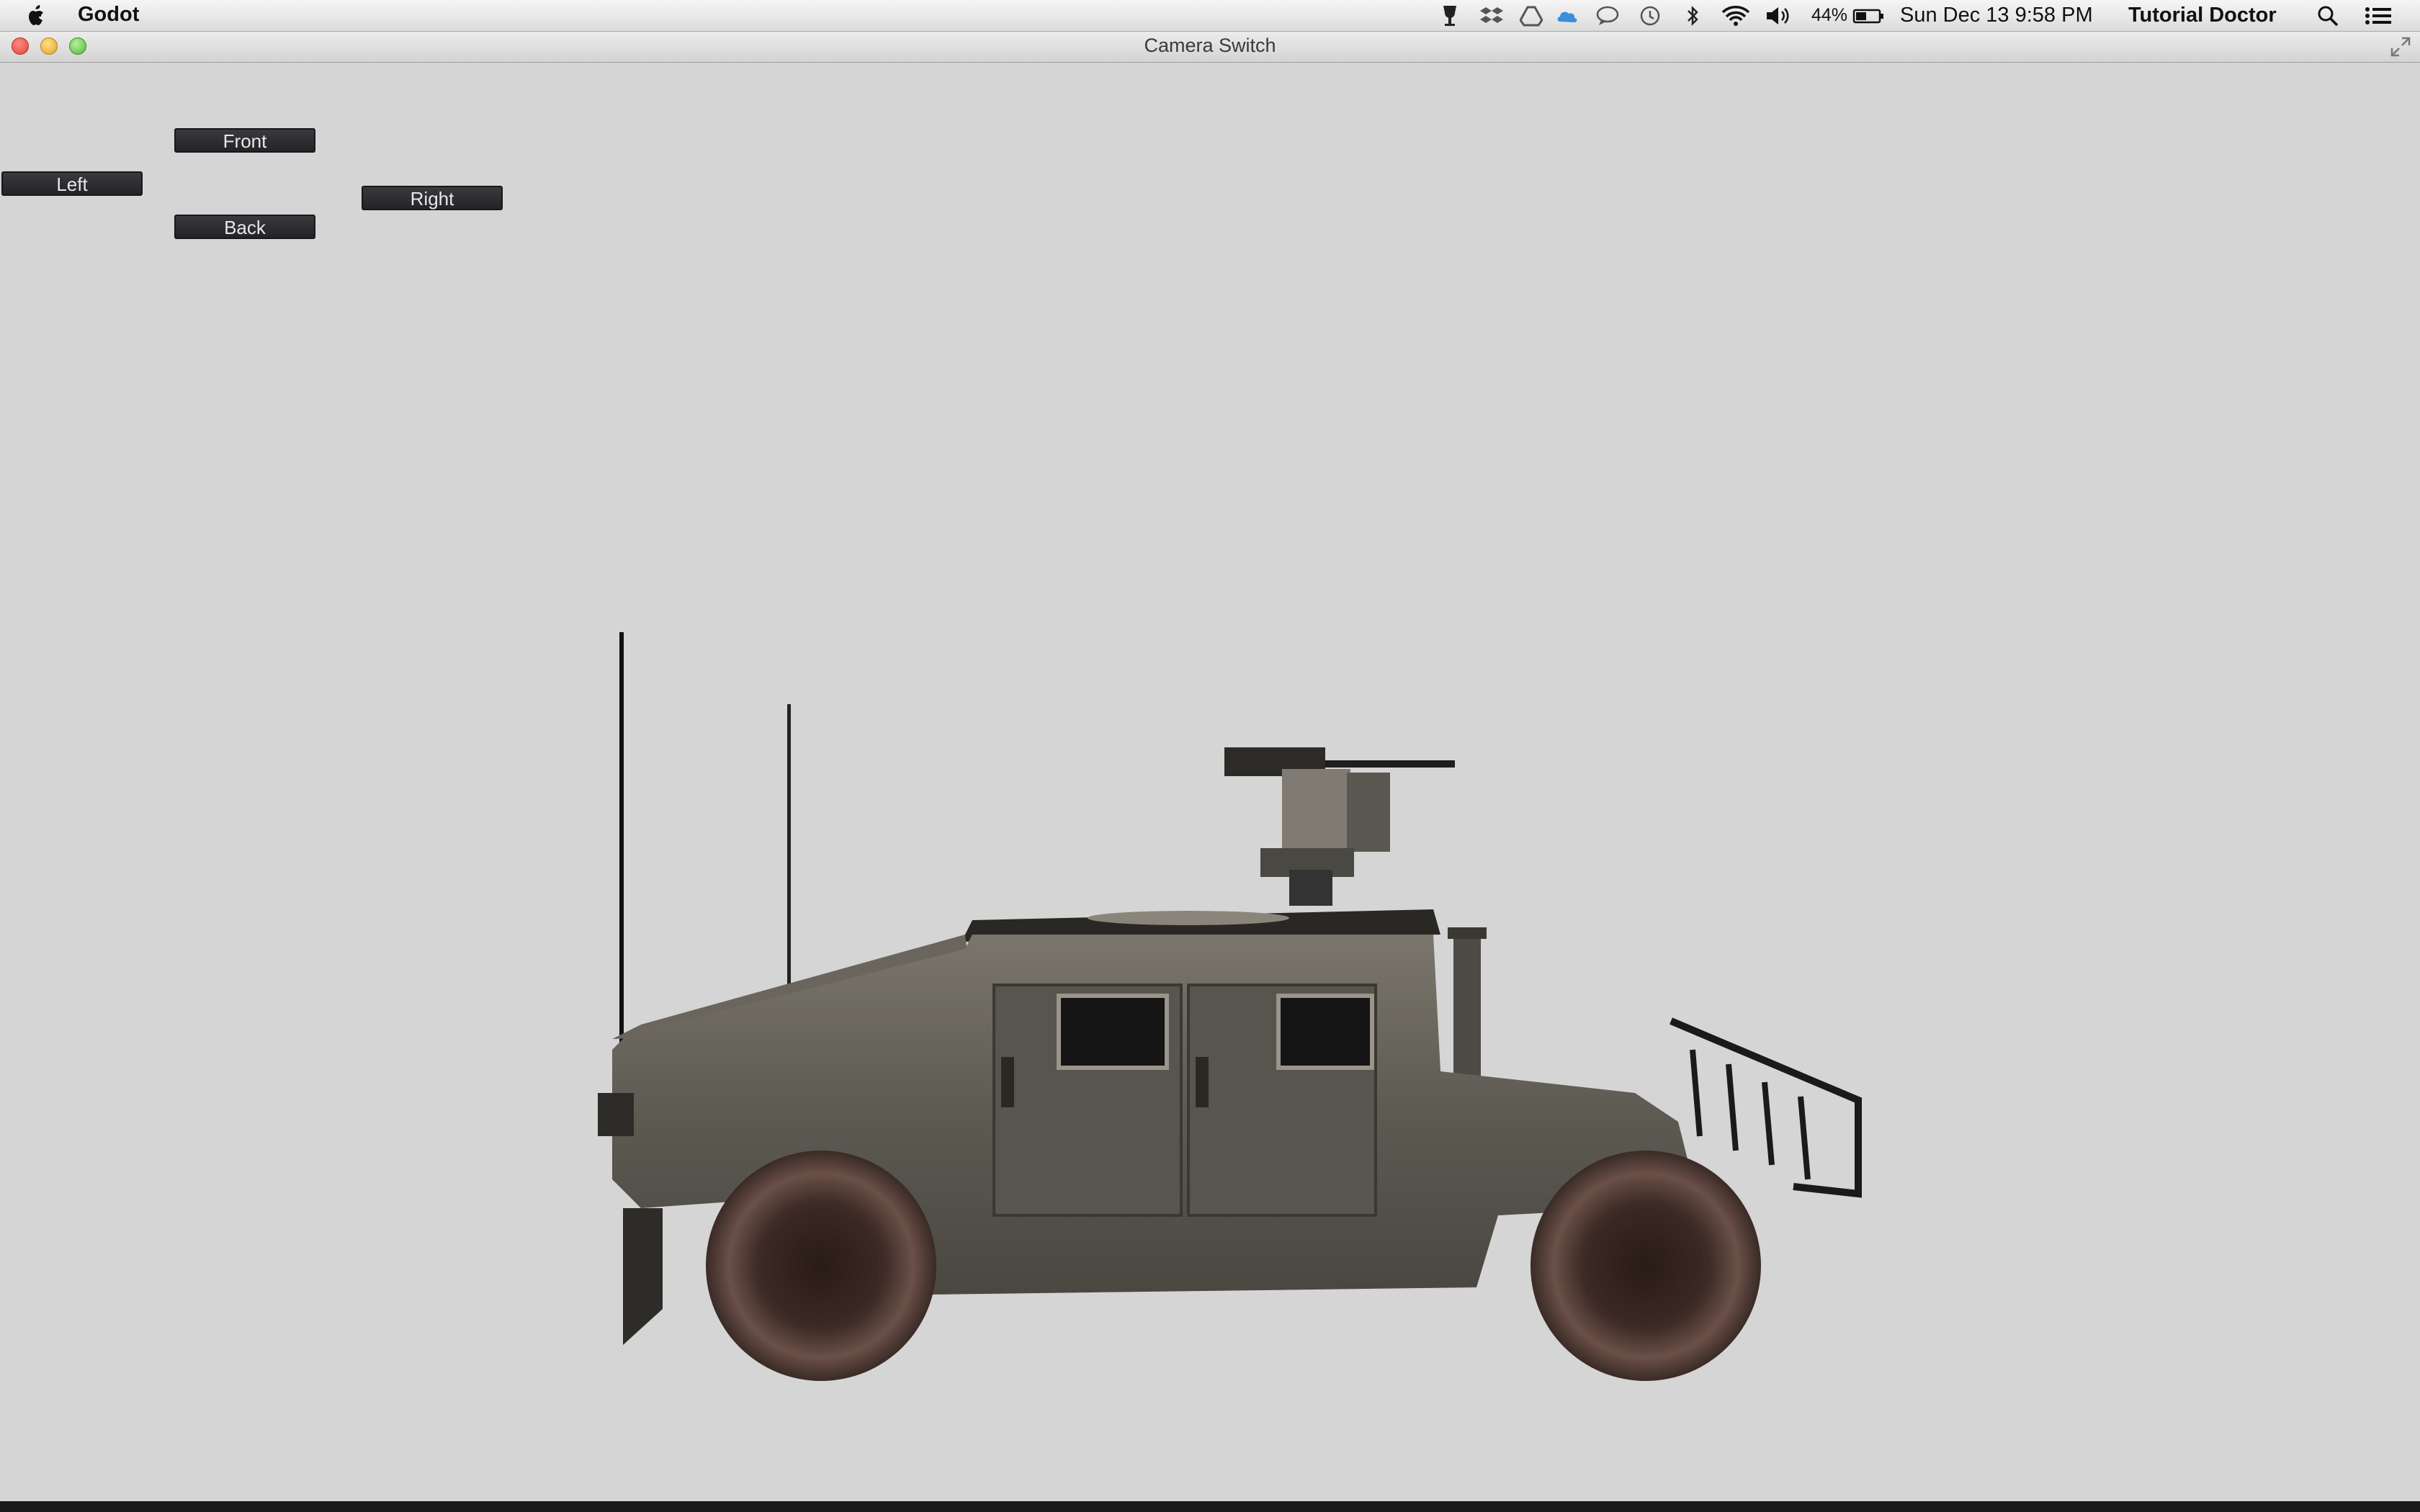 The image size is (2420, 1512). What do you see at coordinates (72, 183) in the screenshot?
I see `left-camera-button: Left` at bounding box center [72, 183].